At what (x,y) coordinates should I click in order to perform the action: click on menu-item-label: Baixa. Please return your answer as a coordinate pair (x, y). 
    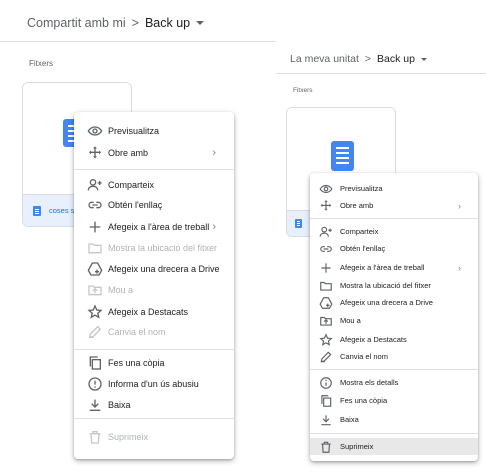
    Looking at the image, I should click on (349, 419).